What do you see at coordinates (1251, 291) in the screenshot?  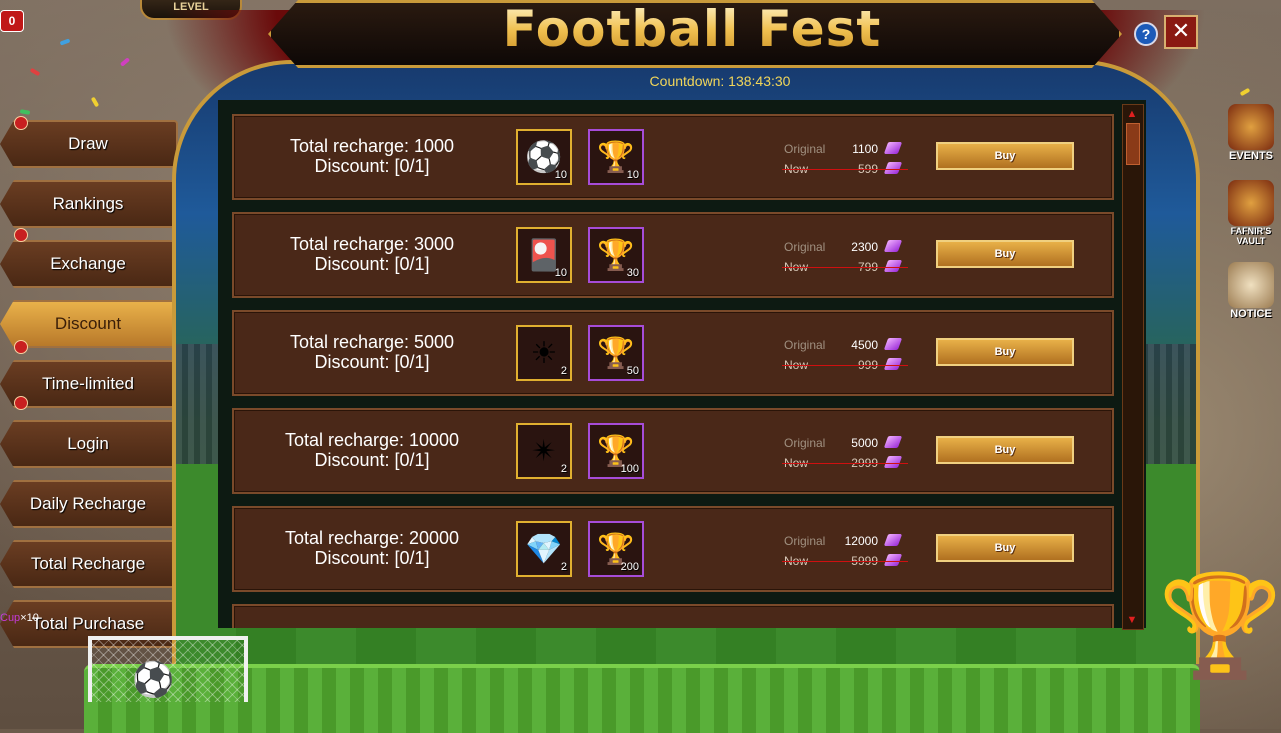 I see `notice-shortcut: NOTICE` at bounding box center [1251, 291].